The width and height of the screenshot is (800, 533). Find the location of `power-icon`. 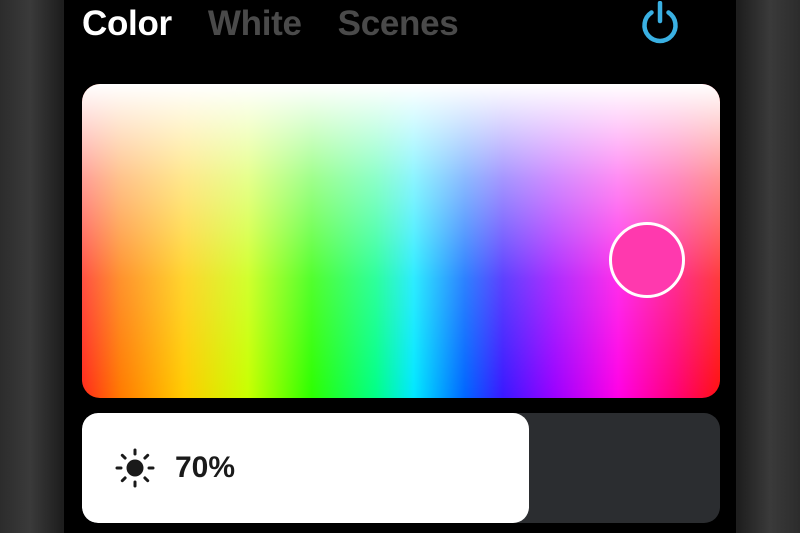

power-icon is located at coordinates (660, 22).